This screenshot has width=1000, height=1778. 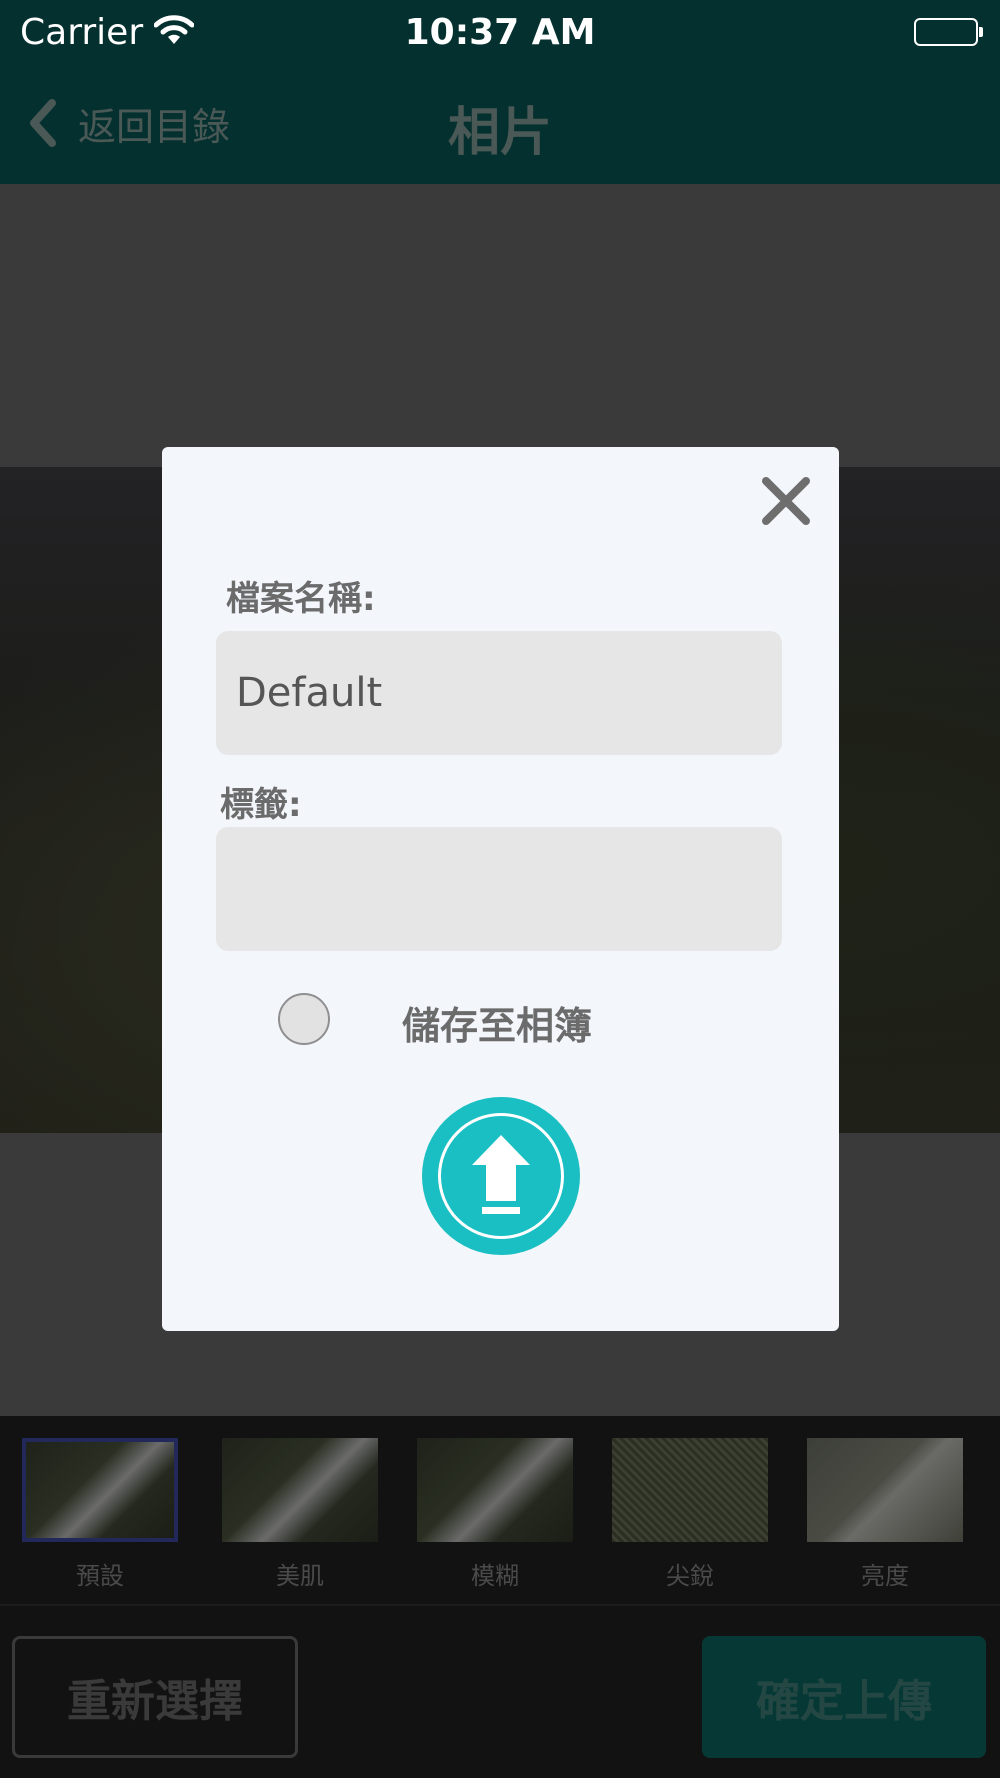 What do you see at coordinates (844, 1697) in the screenshot?
I see `confirm-upload-button: 確定上傳` at bounding box center [844, 1697].